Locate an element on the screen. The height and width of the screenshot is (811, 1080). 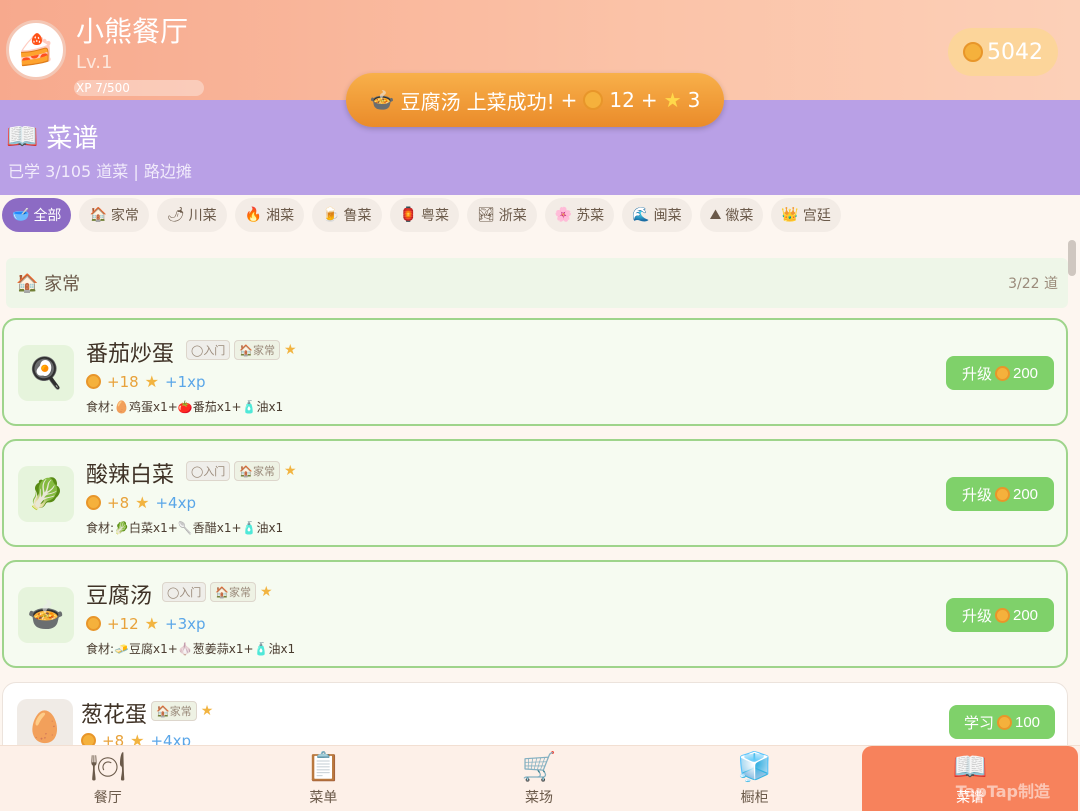
page-title-text: 菜谱 is located at coordinates (72, 139).